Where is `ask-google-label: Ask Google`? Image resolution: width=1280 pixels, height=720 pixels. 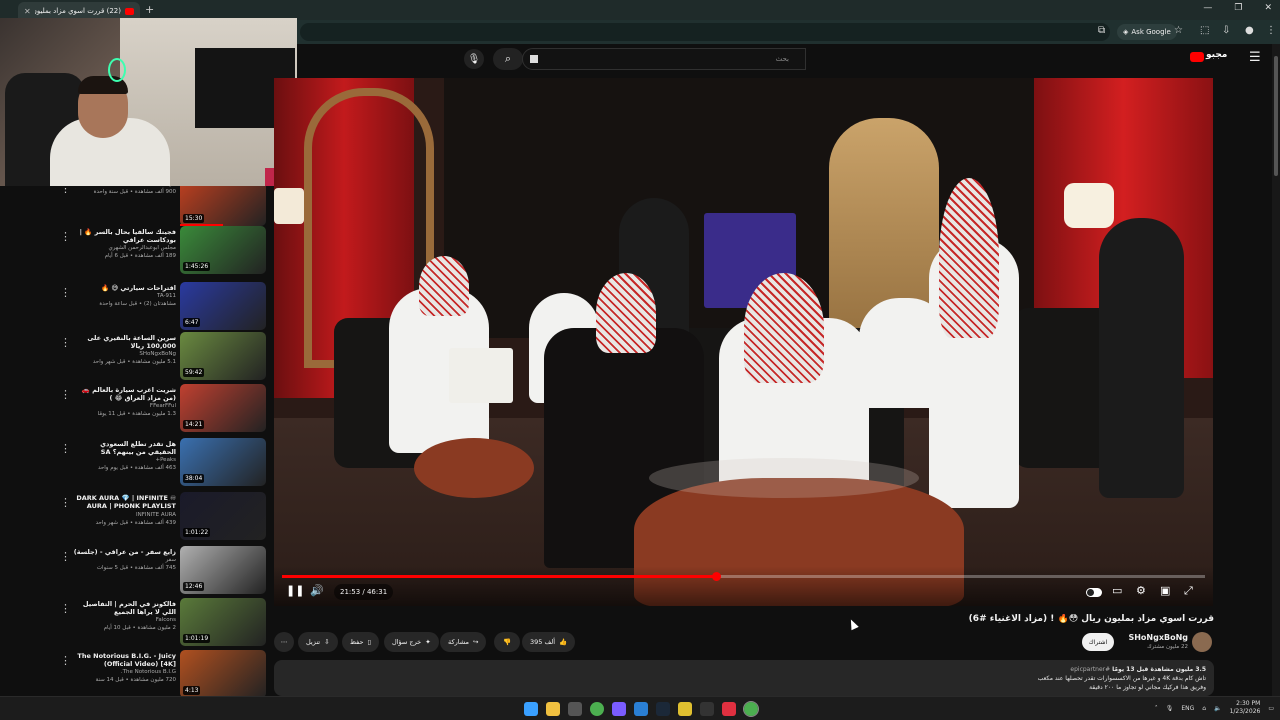
ask-google-label: Ask Google is located at coordinates (1151, 32).